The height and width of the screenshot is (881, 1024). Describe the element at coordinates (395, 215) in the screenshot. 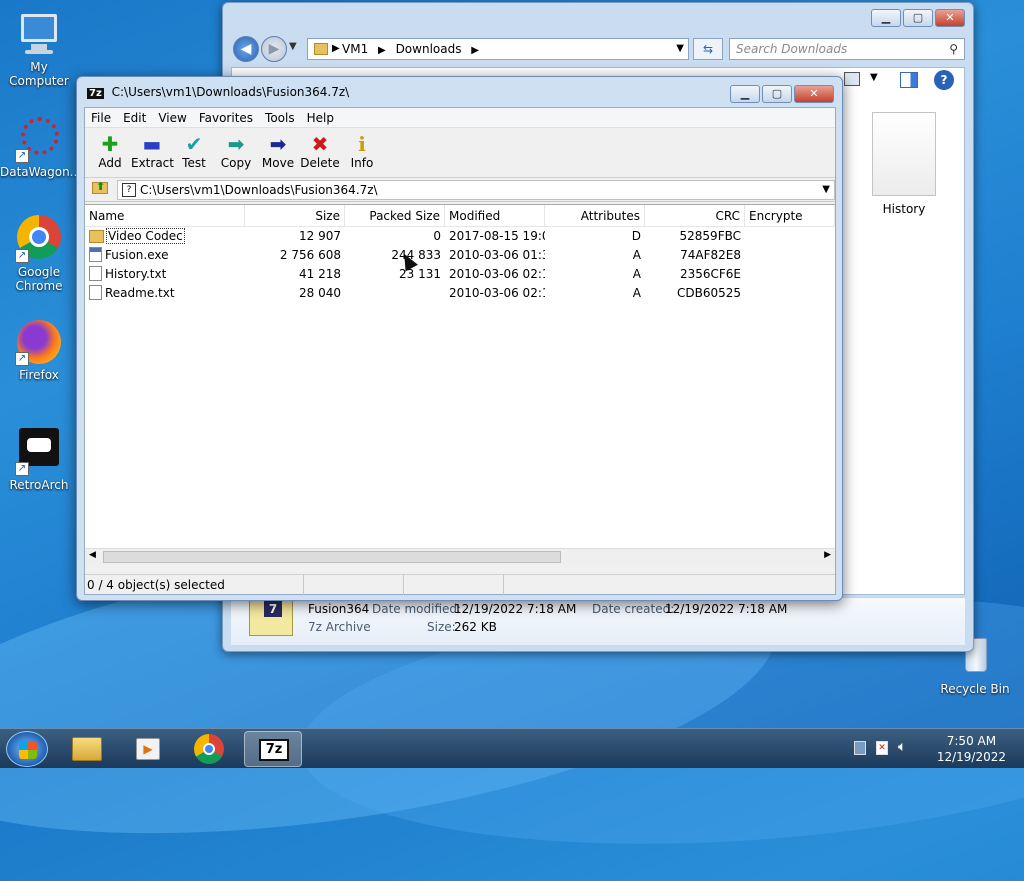

I see `column-packed-size: Packed Size` at that location.